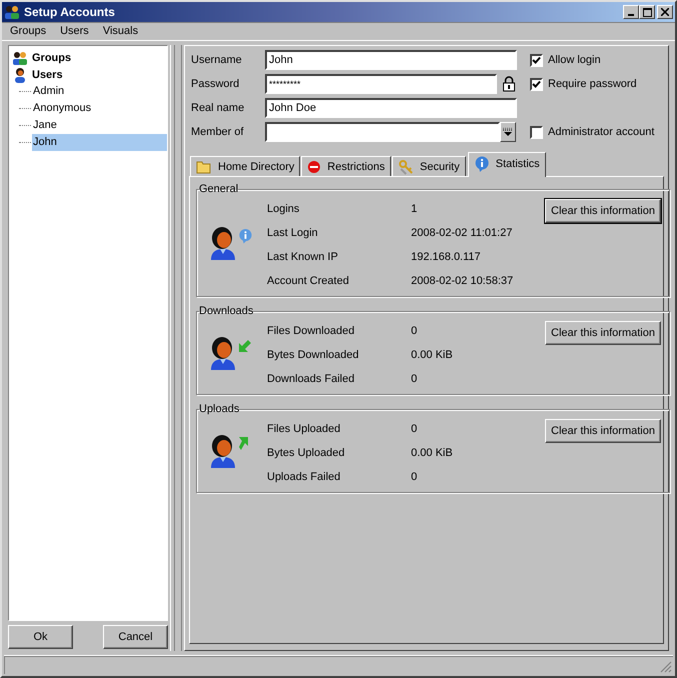 This screenshot has height=678, width=677. I want to click on menu-item: Users, so click(73, 31).